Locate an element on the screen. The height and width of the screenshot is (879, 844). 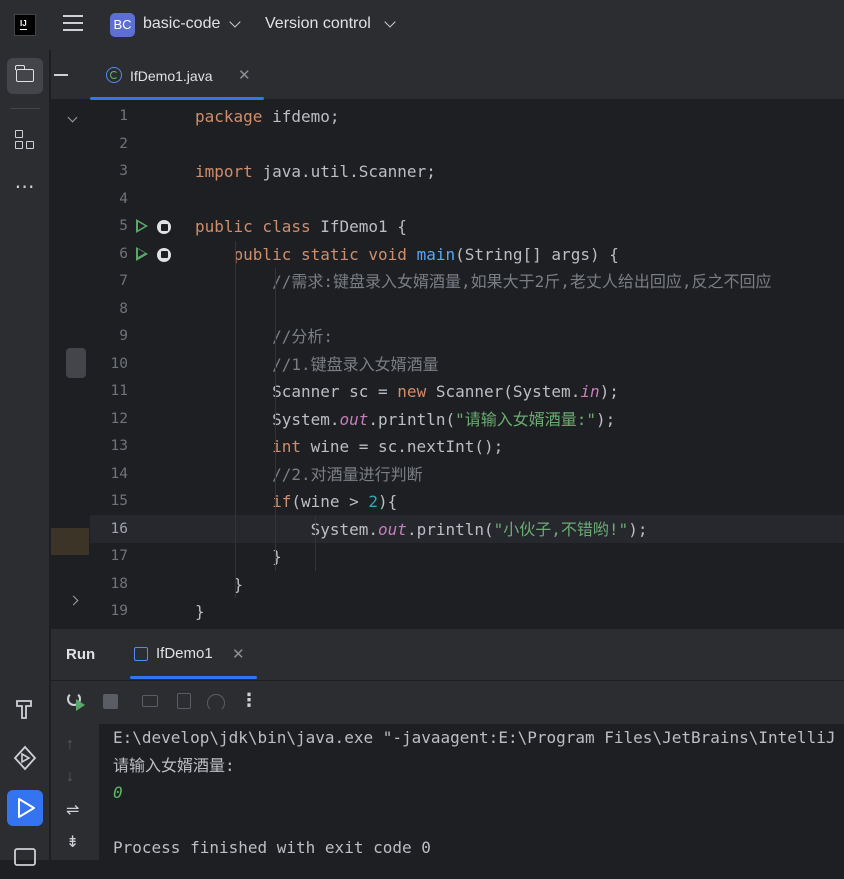
code-text: import java.util.Scanner; is located at coordinates (315, 172).